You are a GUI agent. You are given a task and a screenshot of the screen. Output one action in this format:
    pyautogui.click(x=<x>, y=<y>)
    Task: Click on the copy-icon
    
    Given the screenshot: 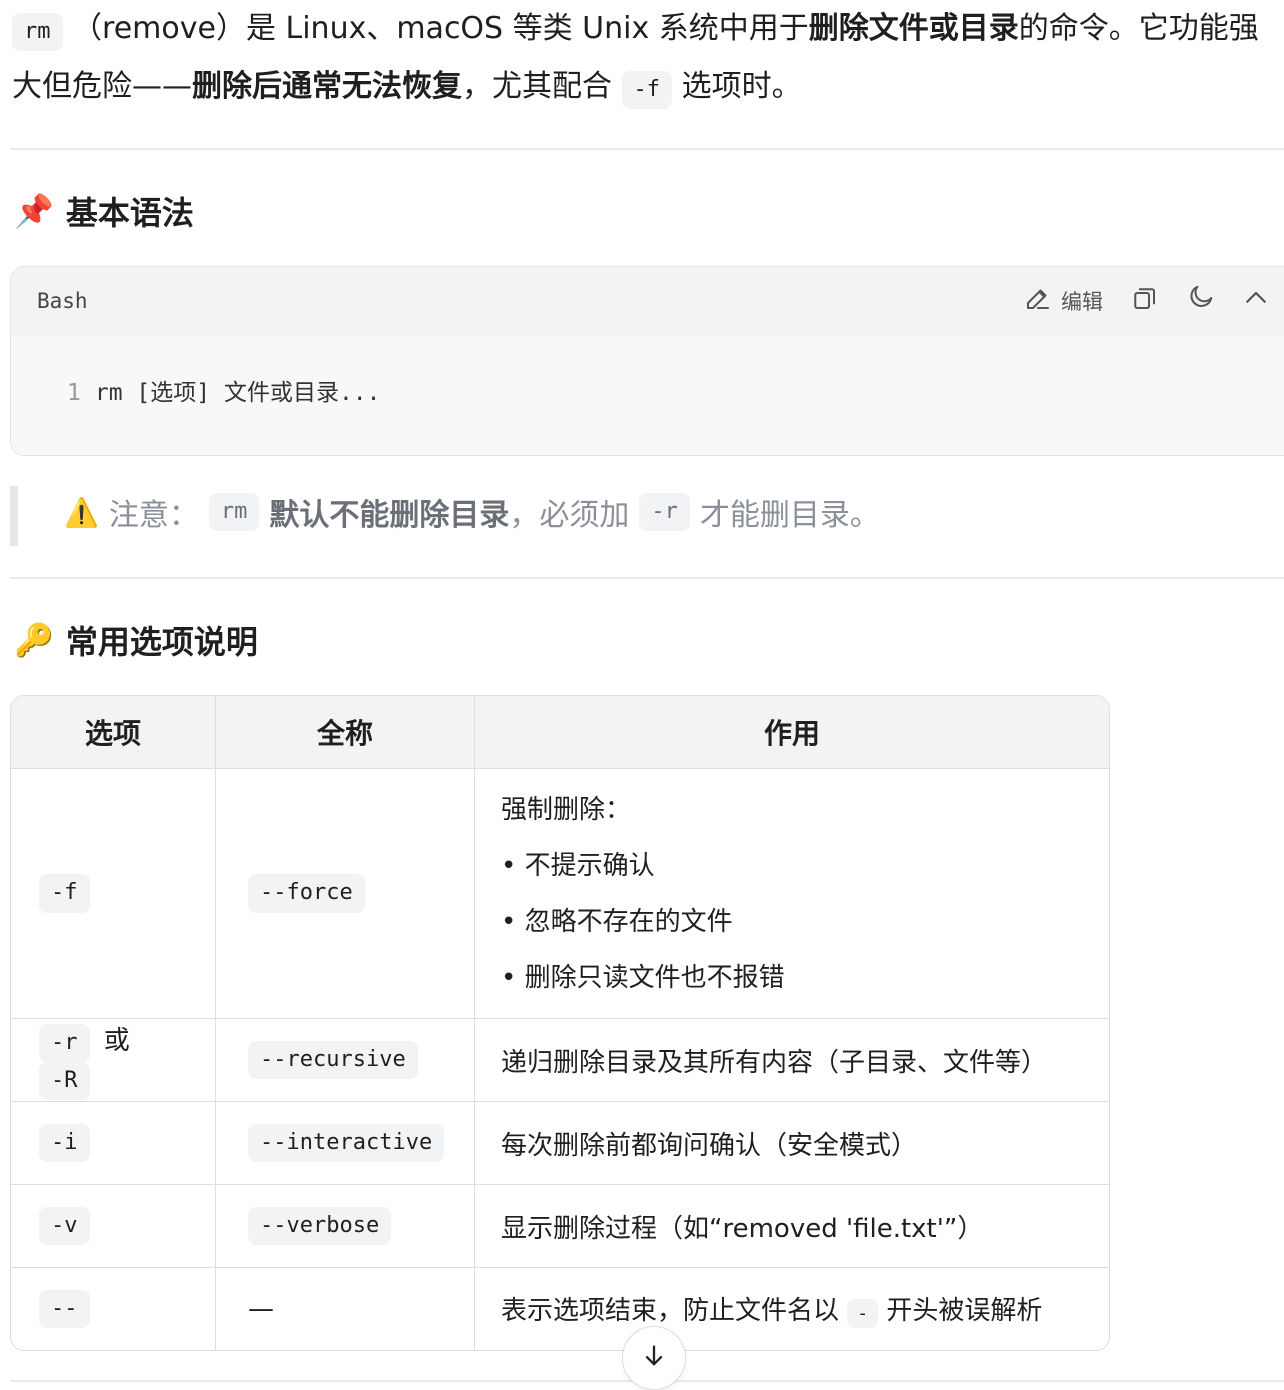 What is the action you would take?
    pyautogui.click(x=1144, y=300)
    